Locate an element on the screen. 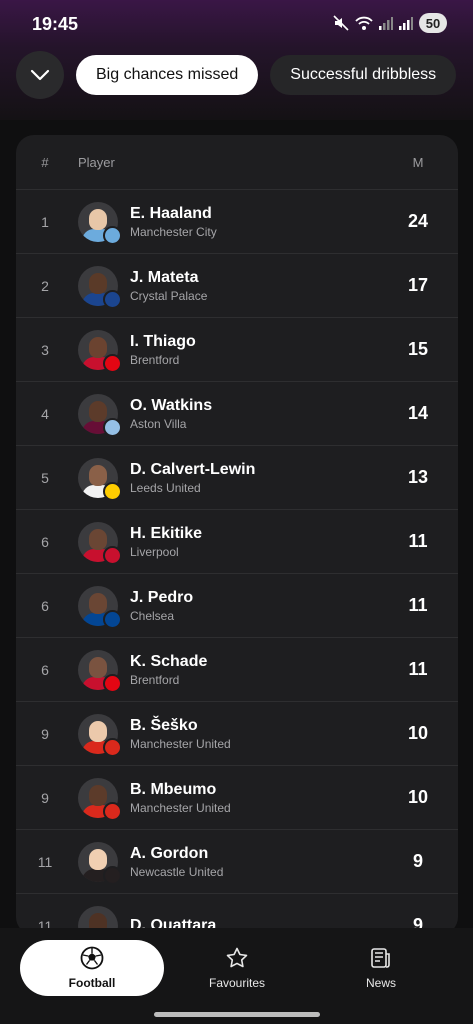 This screenshot has width=473, height=1024. wifi-icon is located at coordinates (364, 23).